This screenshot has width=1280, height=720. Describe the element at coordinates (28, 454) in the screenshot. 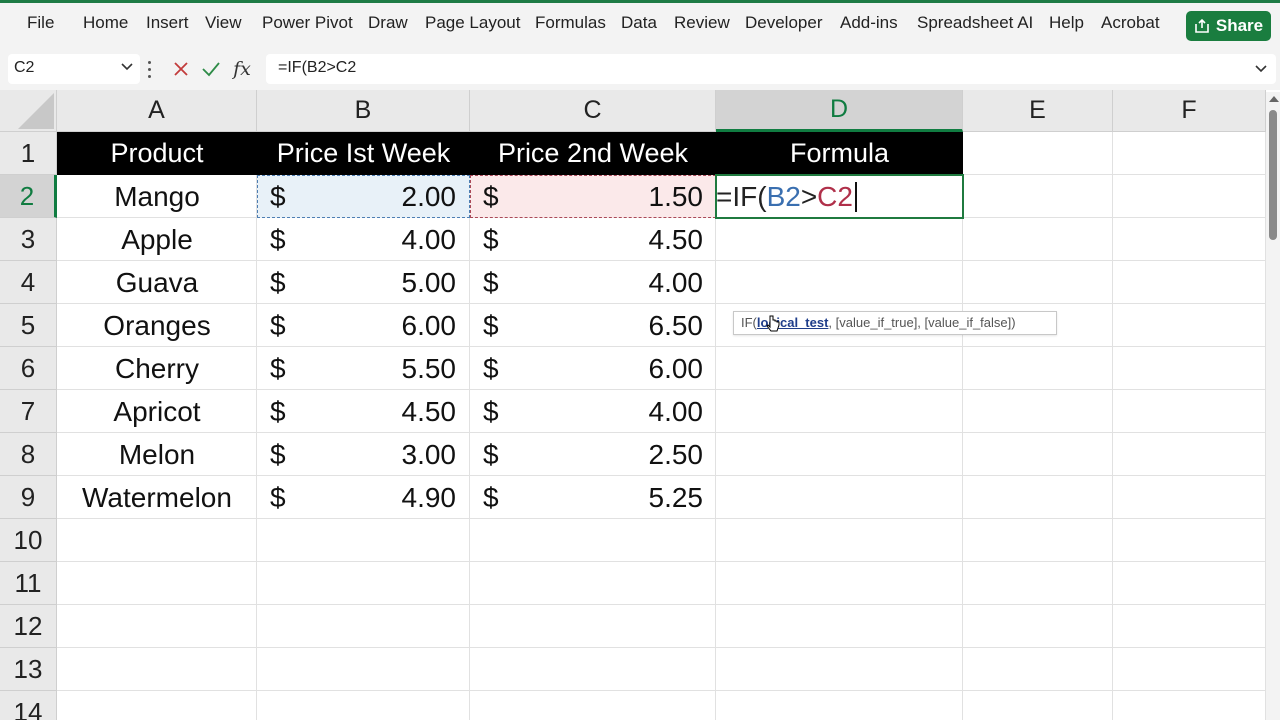

I see `row-header-8: 8` at that location.